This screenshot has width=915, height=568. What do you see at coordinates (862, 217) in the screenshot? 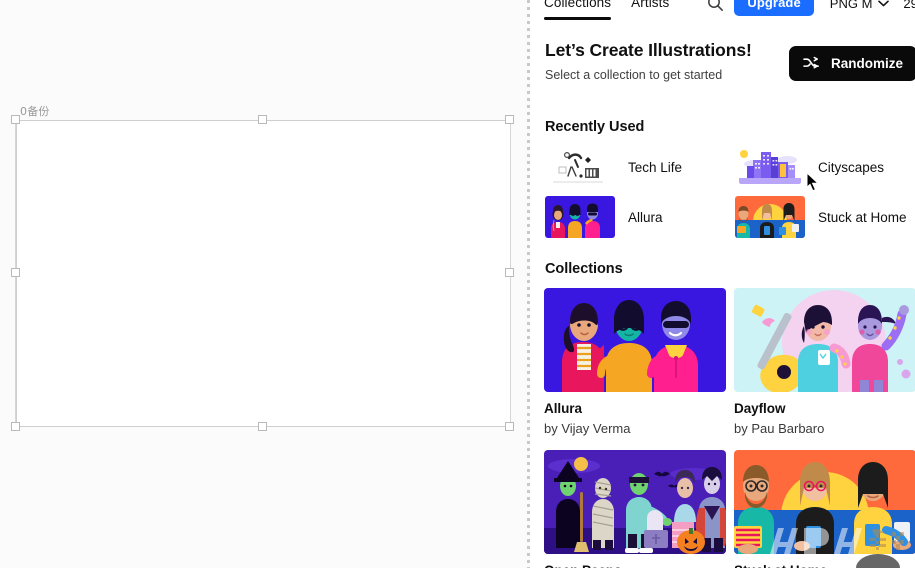
I see `recent-item-label: Stuck at Home` at bounding box center [862, 217].